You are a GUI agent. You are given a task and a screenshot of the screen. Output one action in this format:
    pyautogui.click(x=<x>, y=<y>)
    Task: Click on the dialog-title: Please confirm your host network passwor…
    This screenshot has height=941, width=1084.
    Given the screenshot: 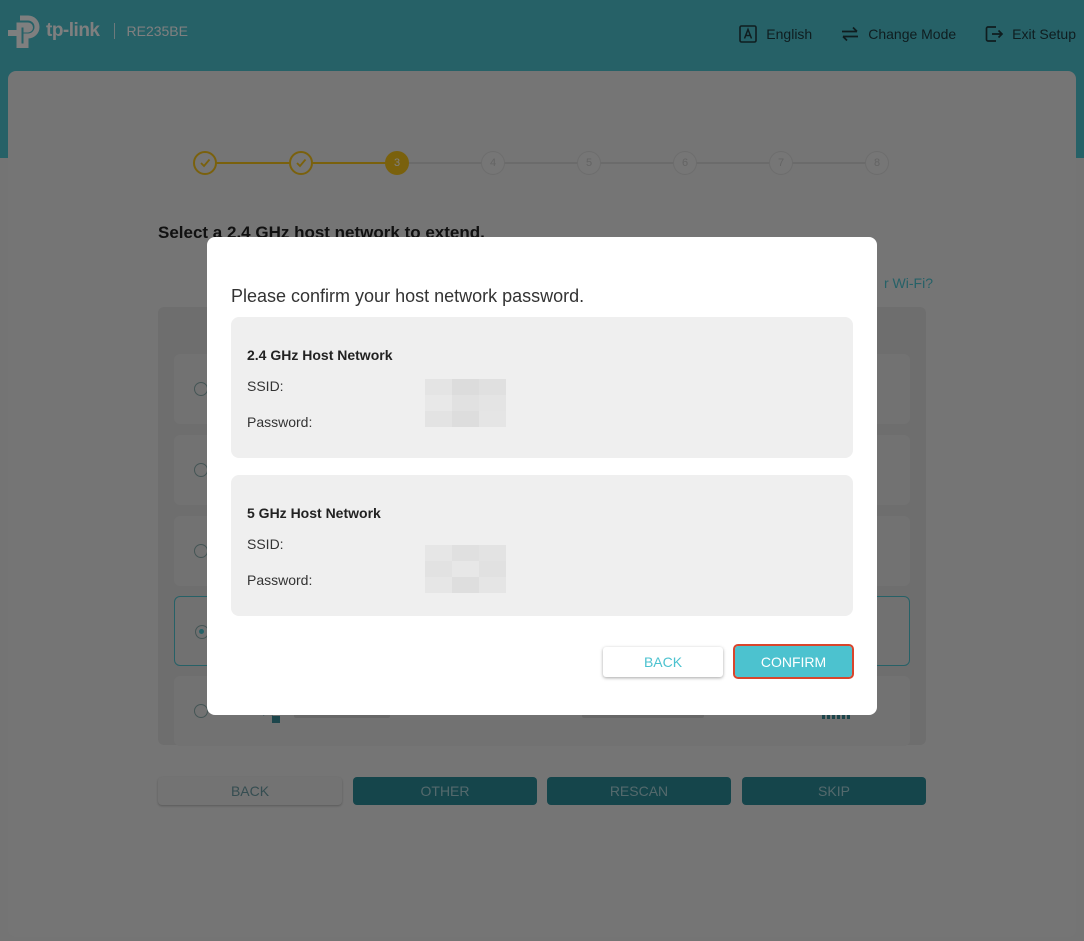 What is the action you would take?
    pyautogui.click(x=408, y=296)
    